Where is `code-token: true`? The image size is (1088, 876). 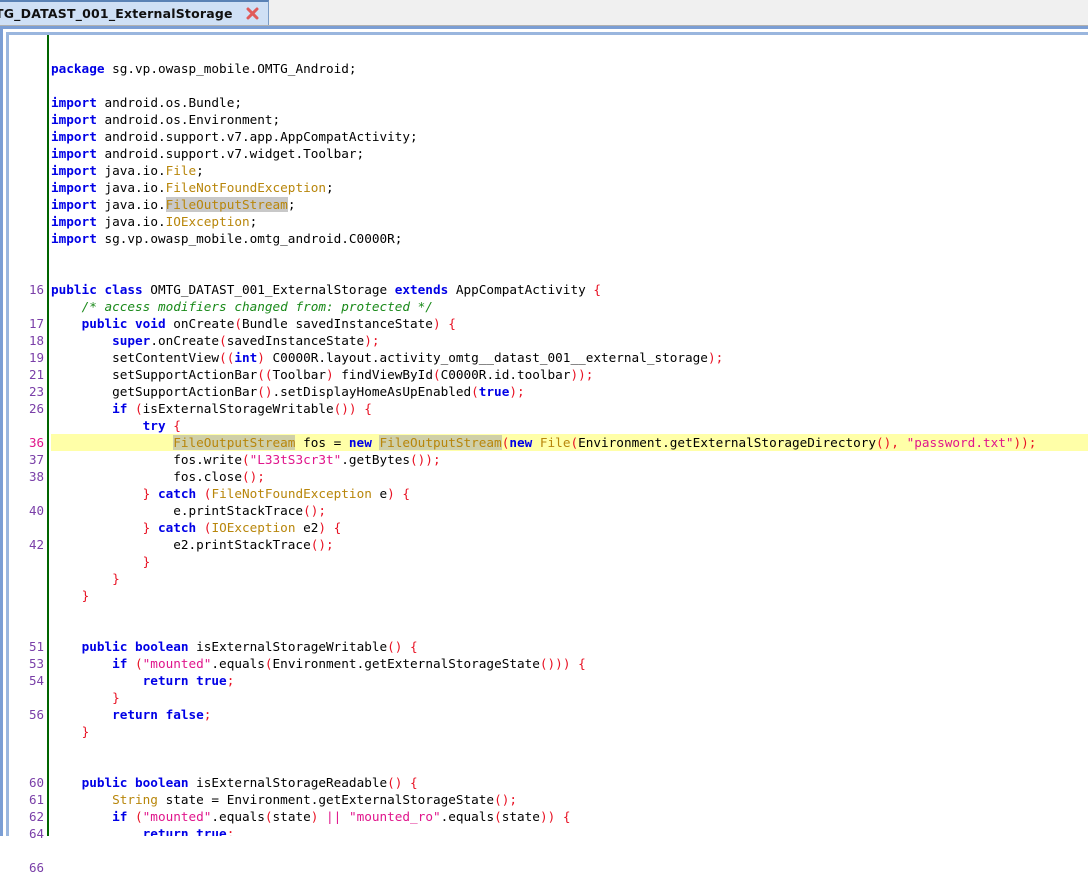 code-token: true is located at coordinates (494, 391).